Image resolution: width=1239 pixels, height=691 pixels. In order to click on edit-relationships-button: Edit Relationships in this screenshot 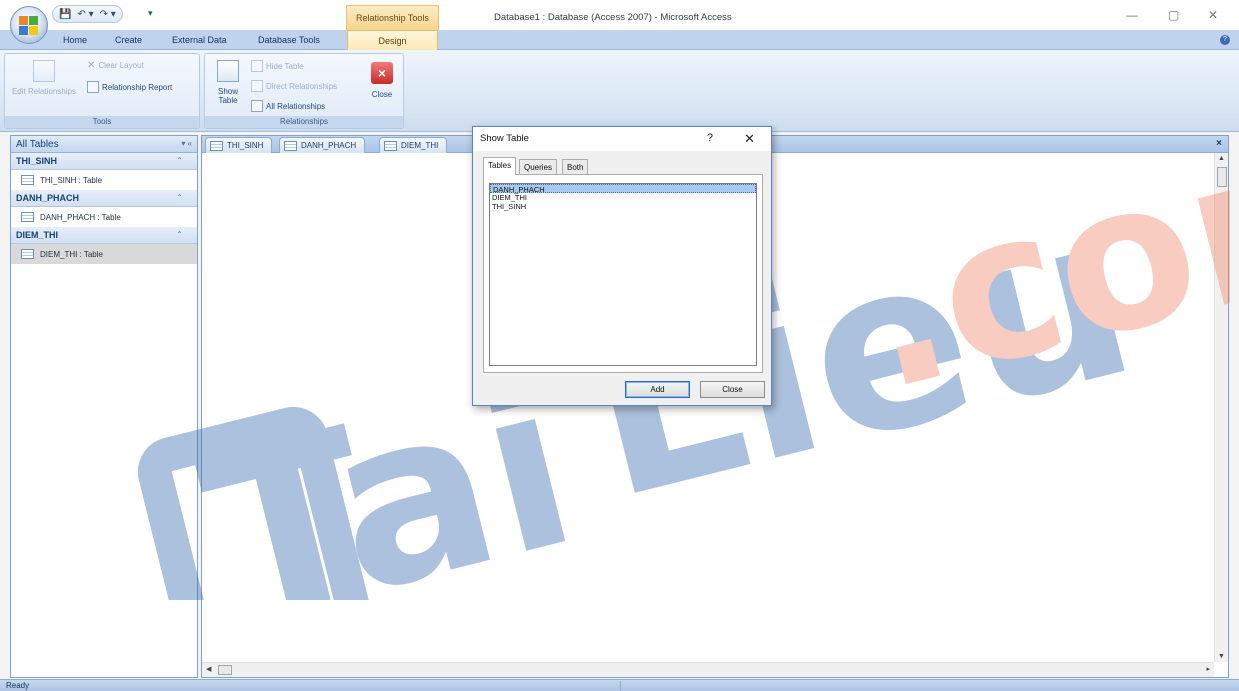, I will do `click(44, 91)`.